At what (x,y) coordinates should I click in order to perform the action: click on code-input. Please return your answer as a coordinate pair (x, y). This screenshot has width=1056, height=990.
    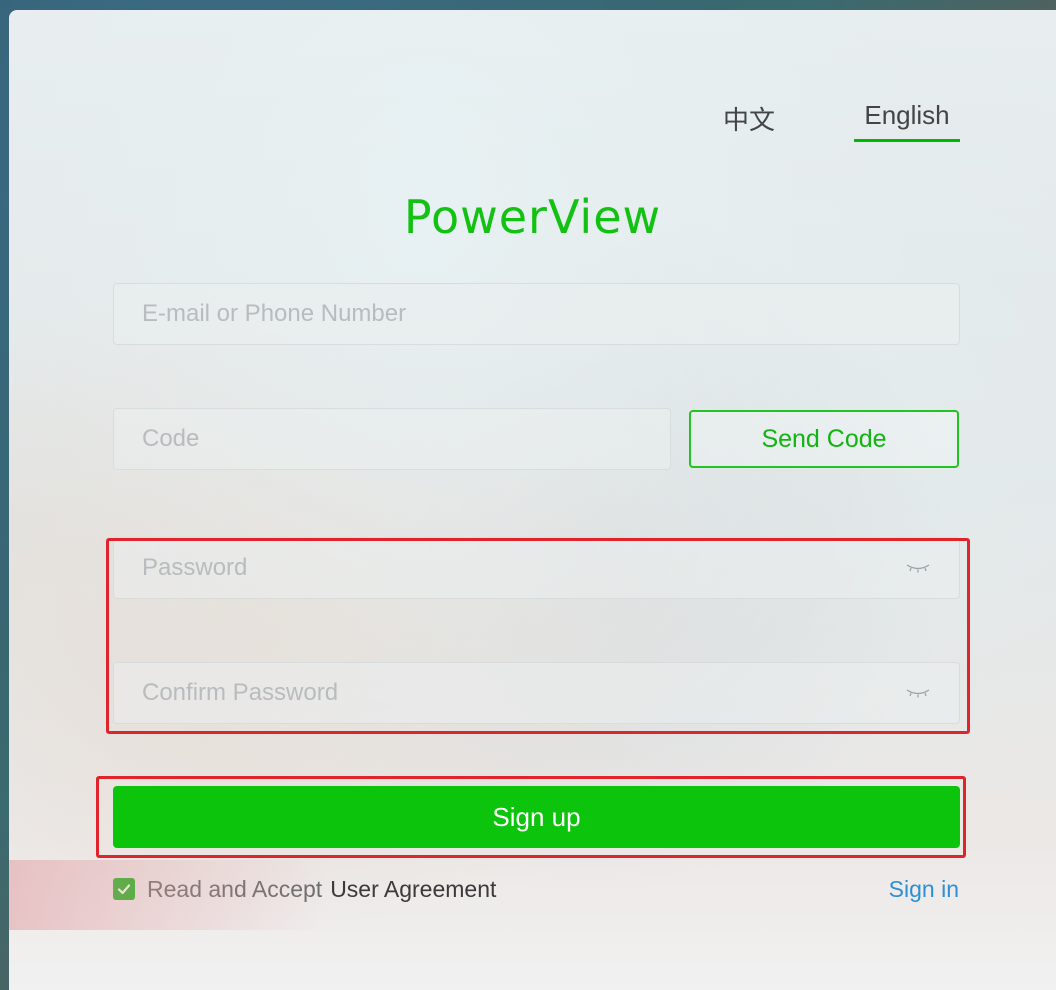
    Looking at the image, I should click on (392, 439).